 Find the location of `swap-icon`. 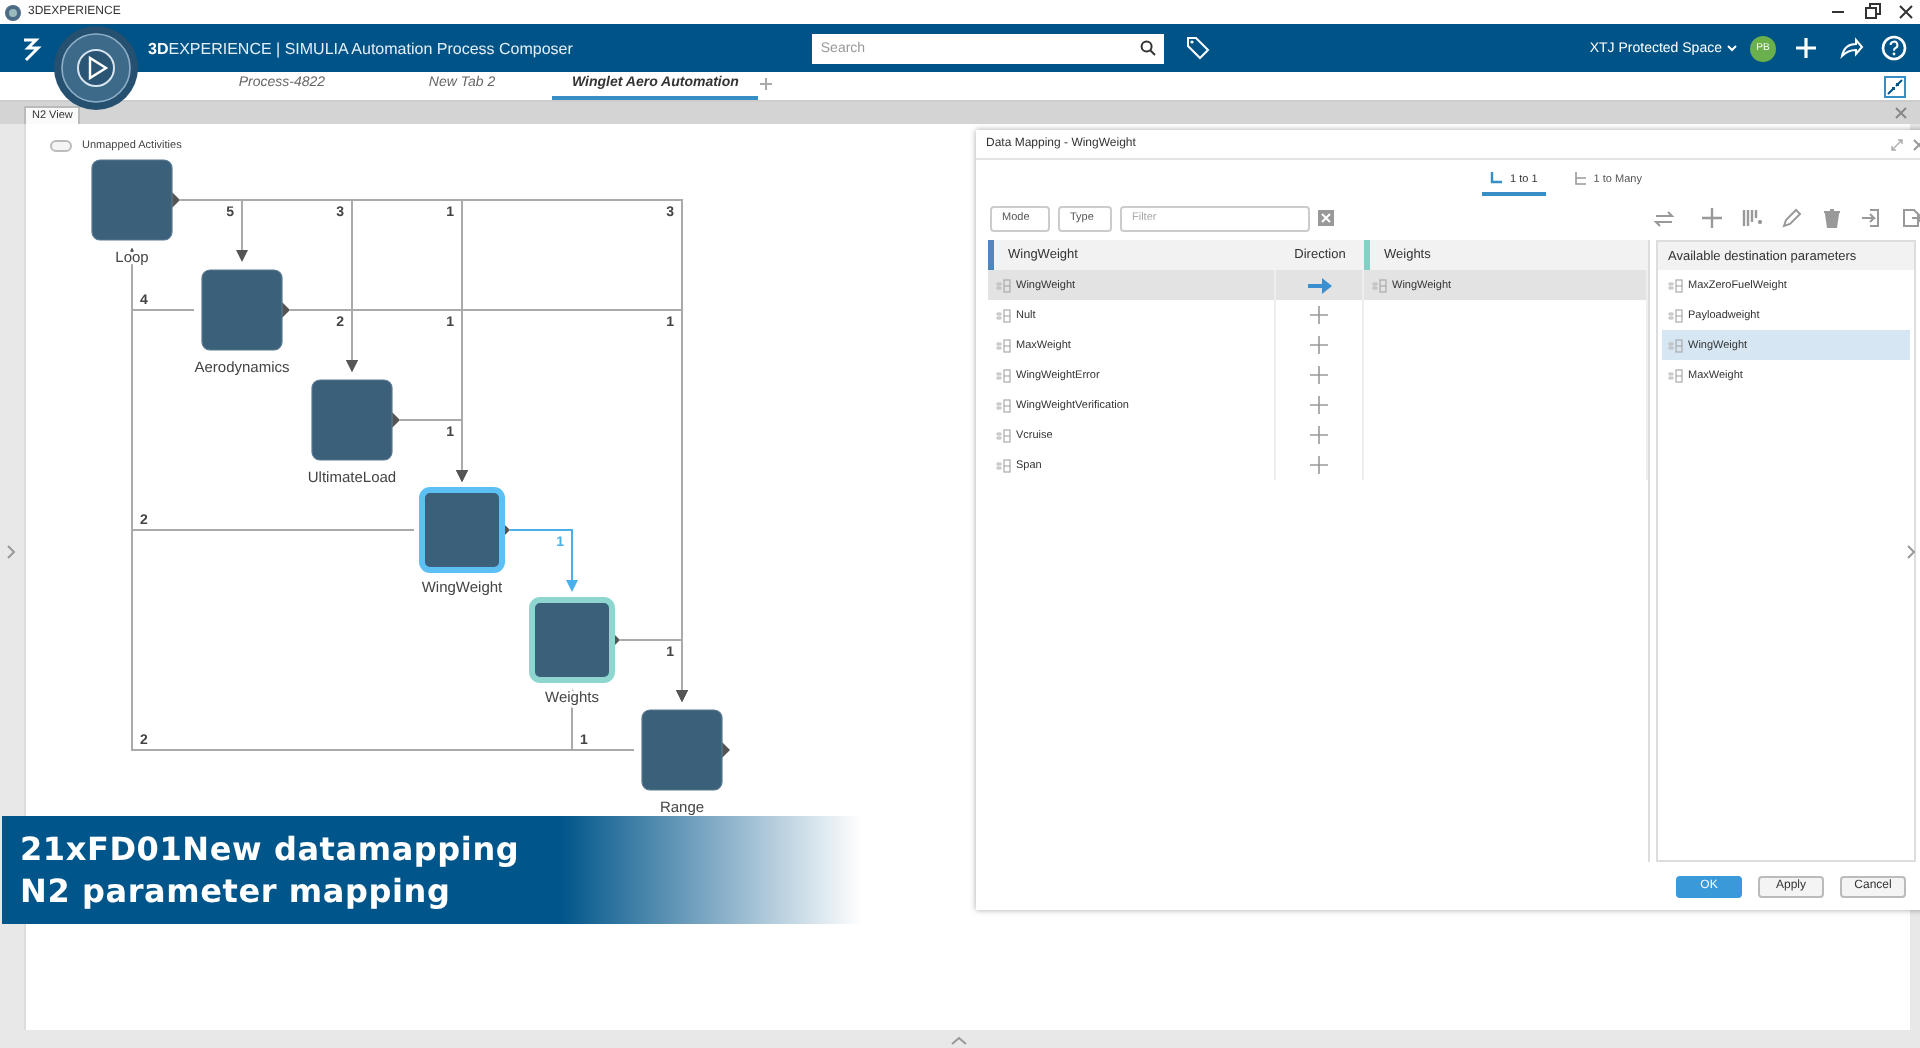

swap-icon is located at coordinates (1664, 218).